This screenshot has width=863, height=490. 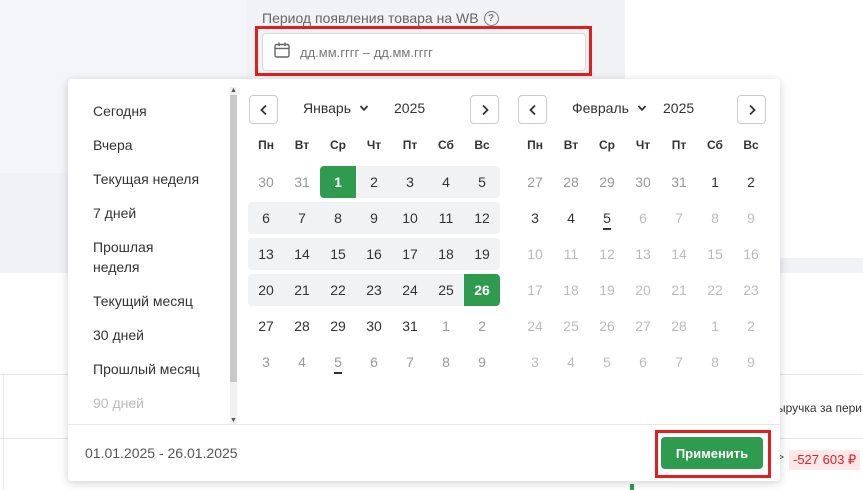 What do you see at coordinates (410, 218) in the screenshot?
I see `calendar-day: 10` at bounding box center [410, 218].